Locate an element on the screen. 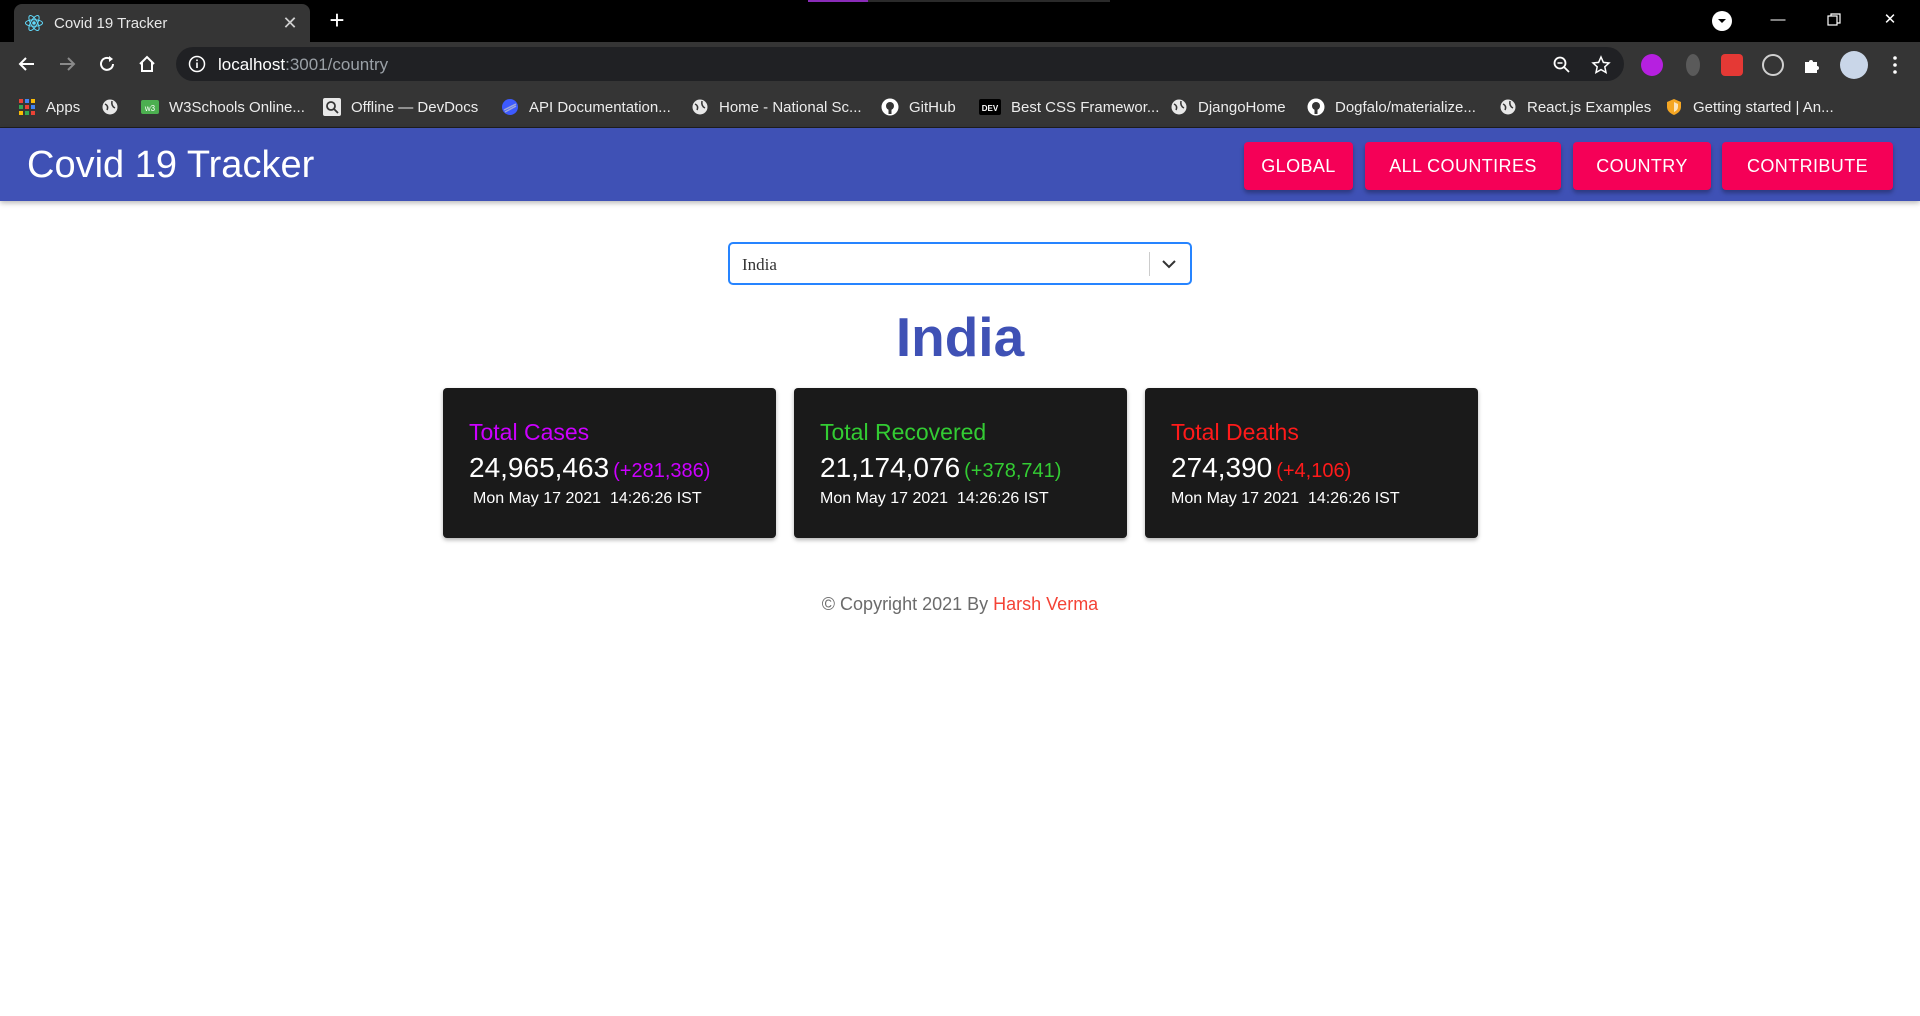  bookmark-label: Apps is located at coordinates (63, 107).